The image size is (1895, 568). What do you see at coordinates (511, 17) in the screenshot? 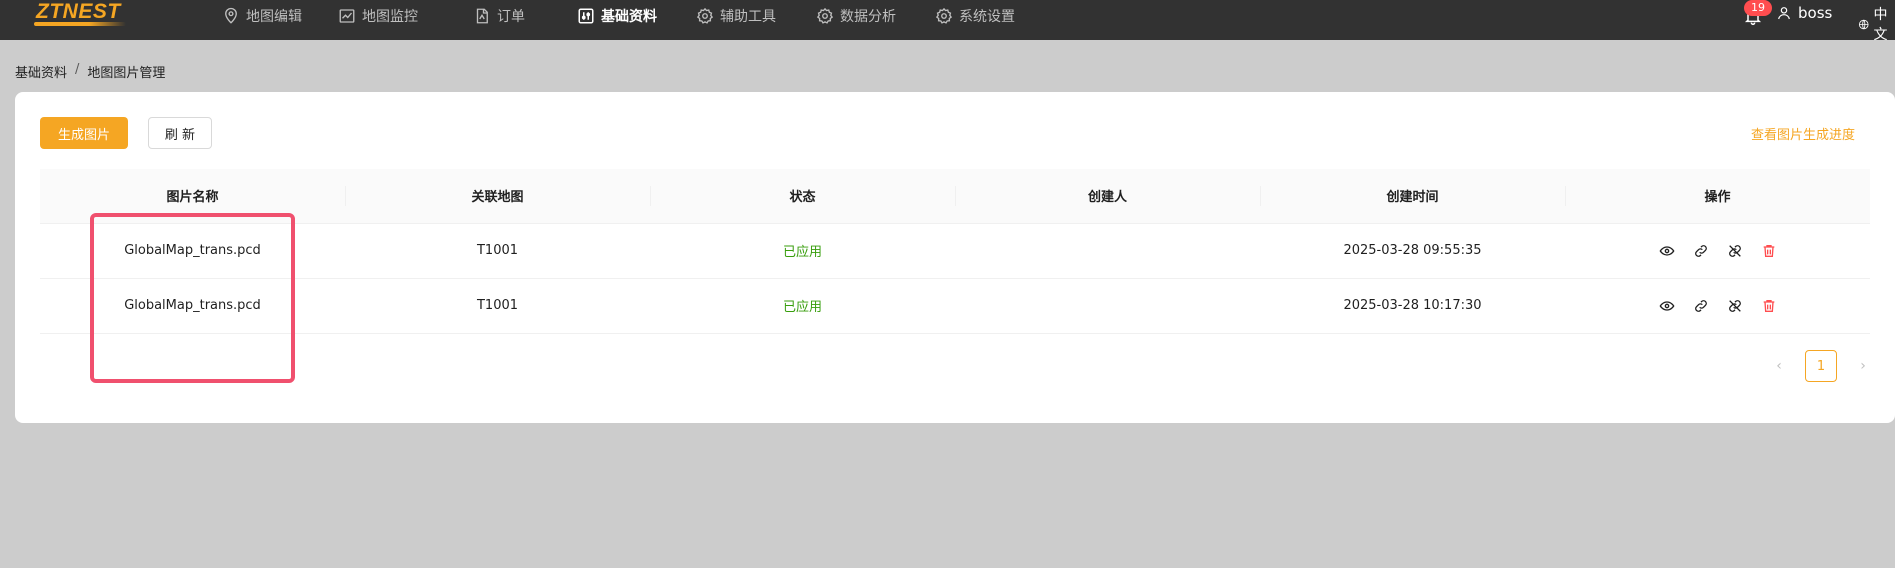
I see `nav-label: 订单` at bounding box center [511, 17].